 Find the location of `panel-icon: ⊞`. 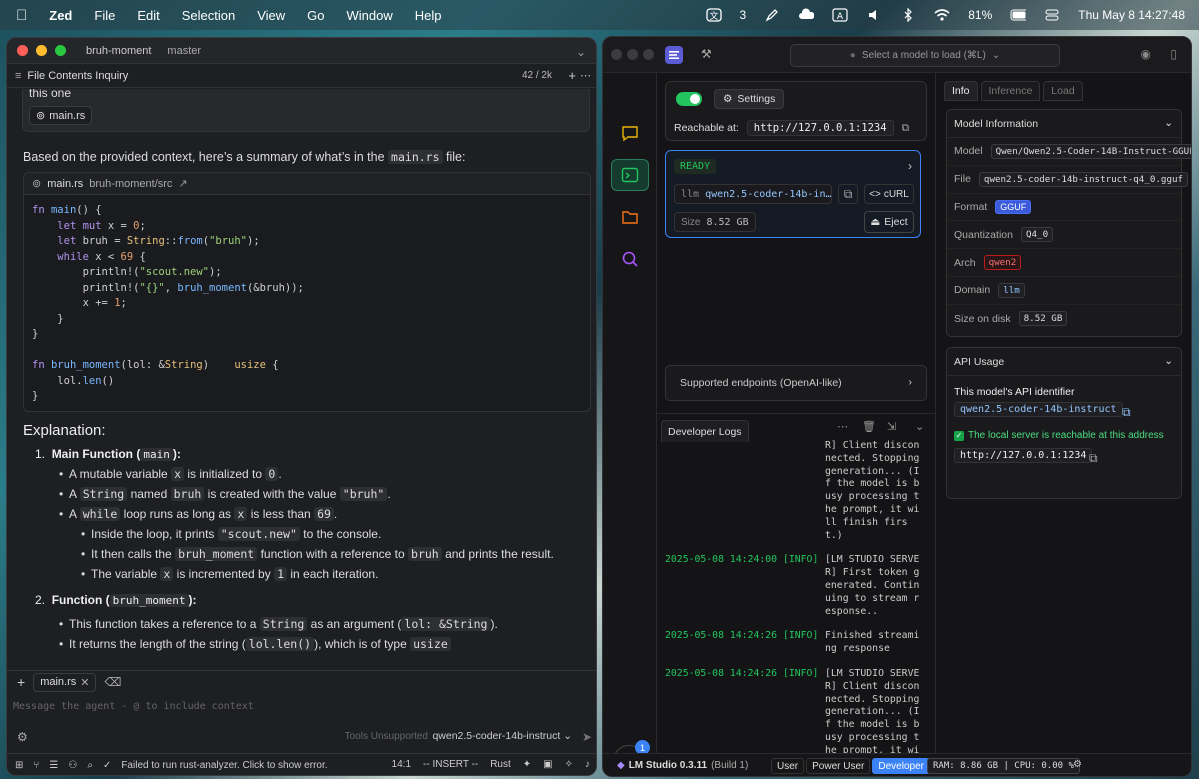

panel-icon: ⊞ is located at coordinates (19, 765).